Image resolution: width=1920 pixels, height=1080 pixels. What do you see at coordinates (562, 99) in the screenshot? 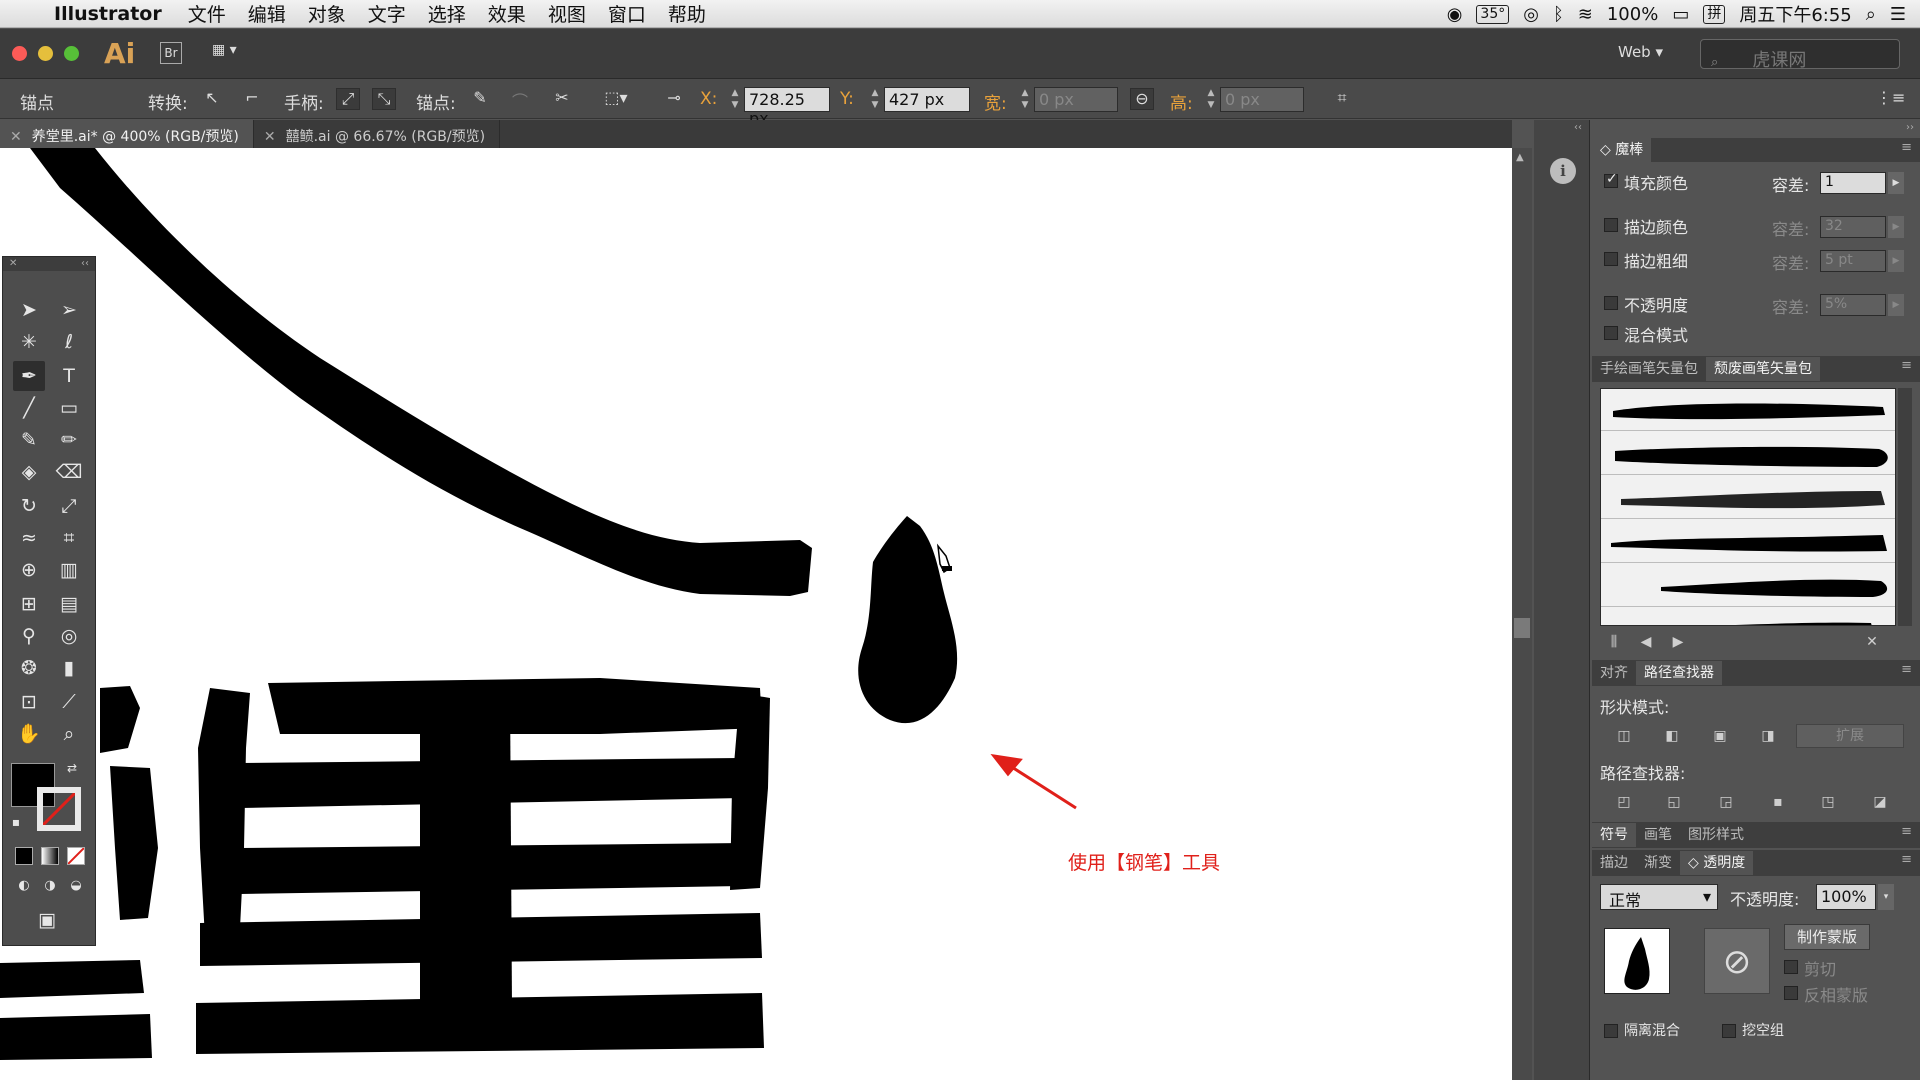
I see `cut-path-icon: ✂` at bounding box center [562, 99].